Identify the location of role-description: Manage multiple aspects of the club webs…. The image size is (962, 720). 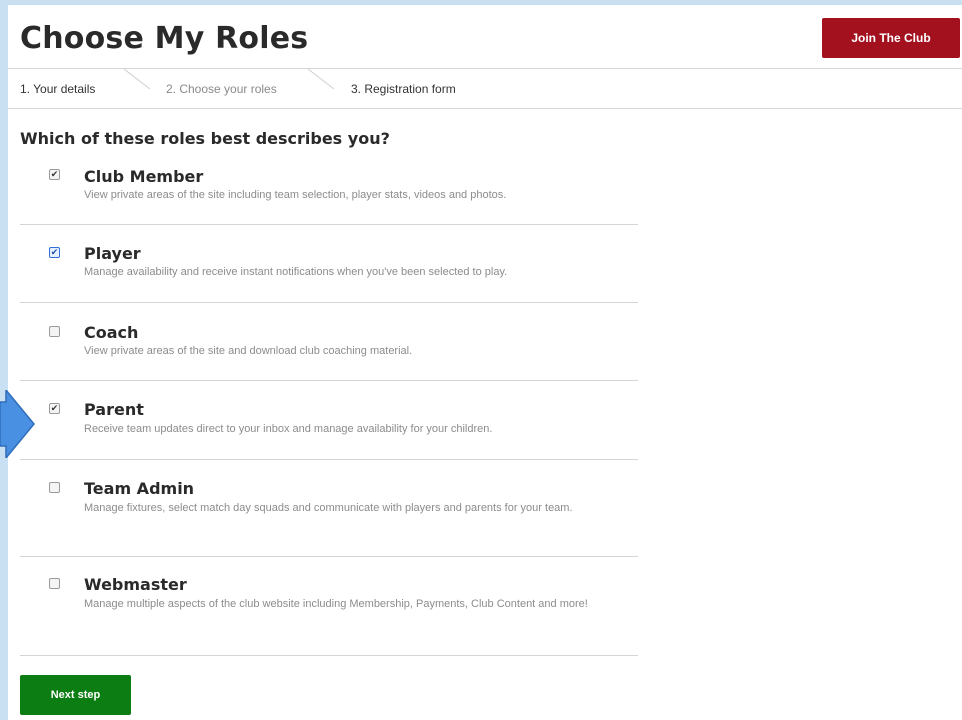
(336, 604).